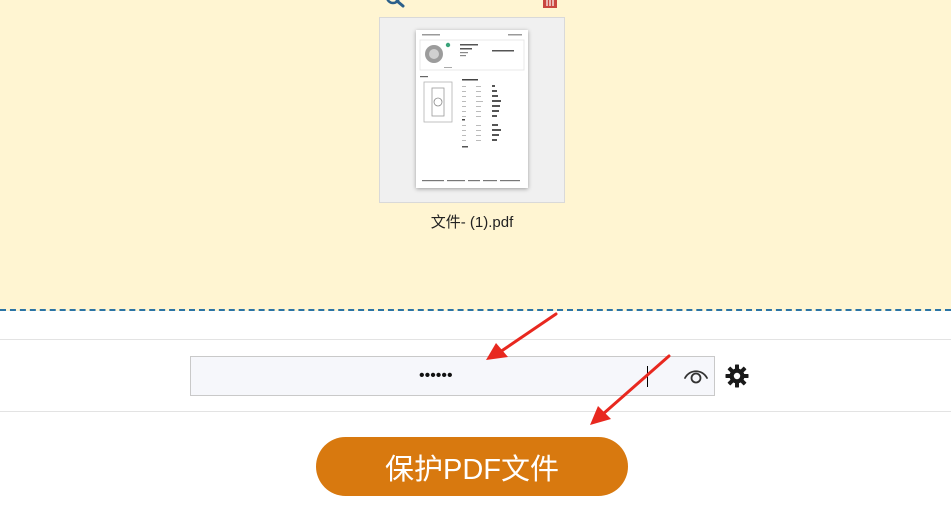 The height and width of the screenshot is (525, 951). What do you see at coordinates (475, 339) in the screenshot?
I see `divider-top` at bounding box center [475, 339].